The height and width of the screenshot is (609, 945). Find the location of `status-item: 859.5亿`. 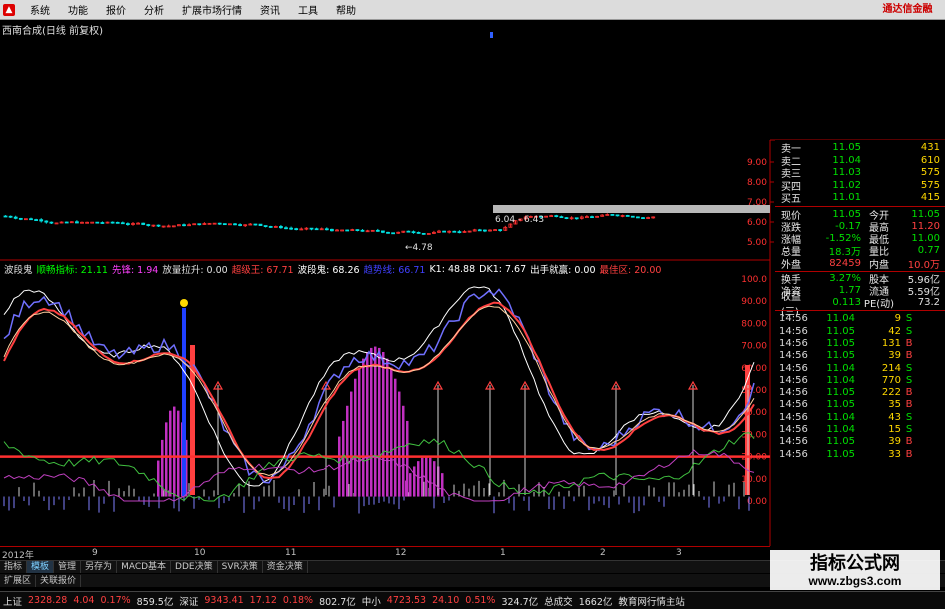

status-item: 859.5亿 is located at coordinates (155, 602).